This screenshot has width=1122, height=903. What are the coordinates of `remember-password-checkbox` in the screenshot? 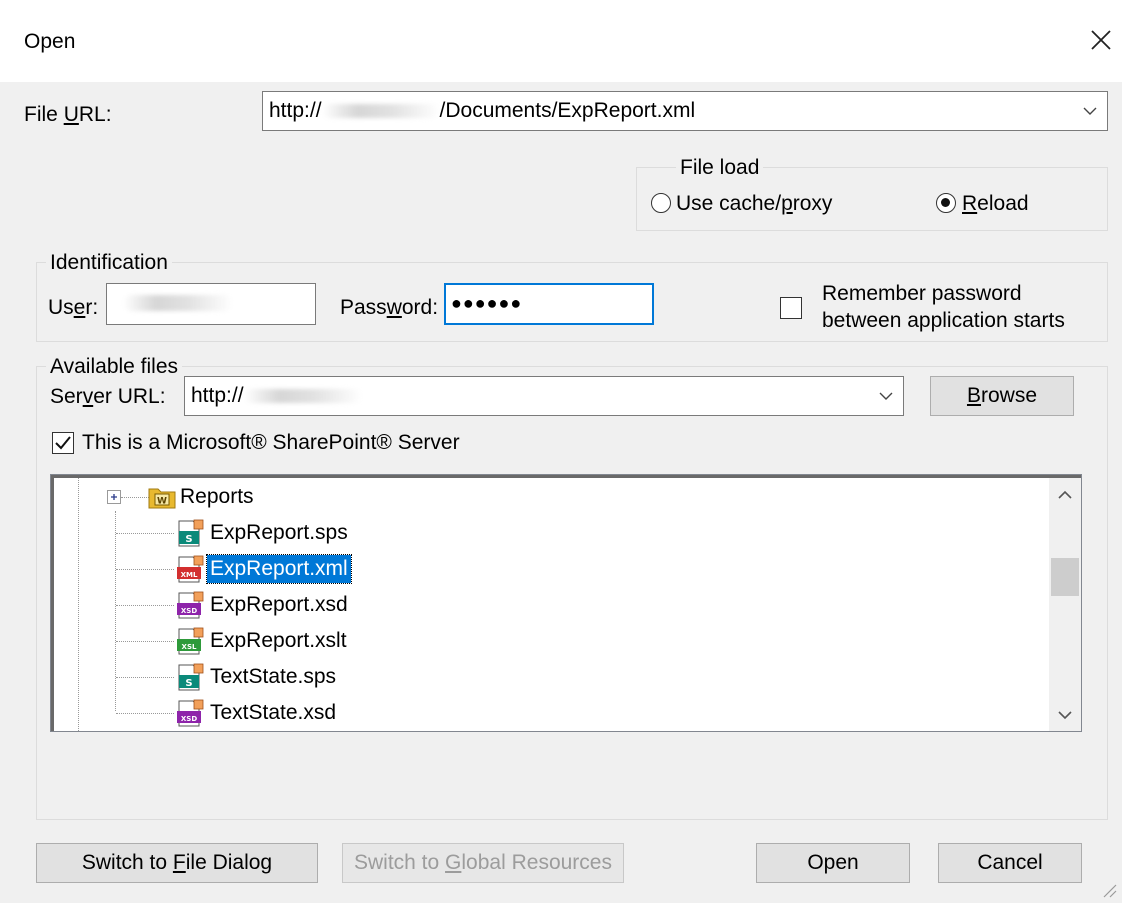 It's located at (791, 308).